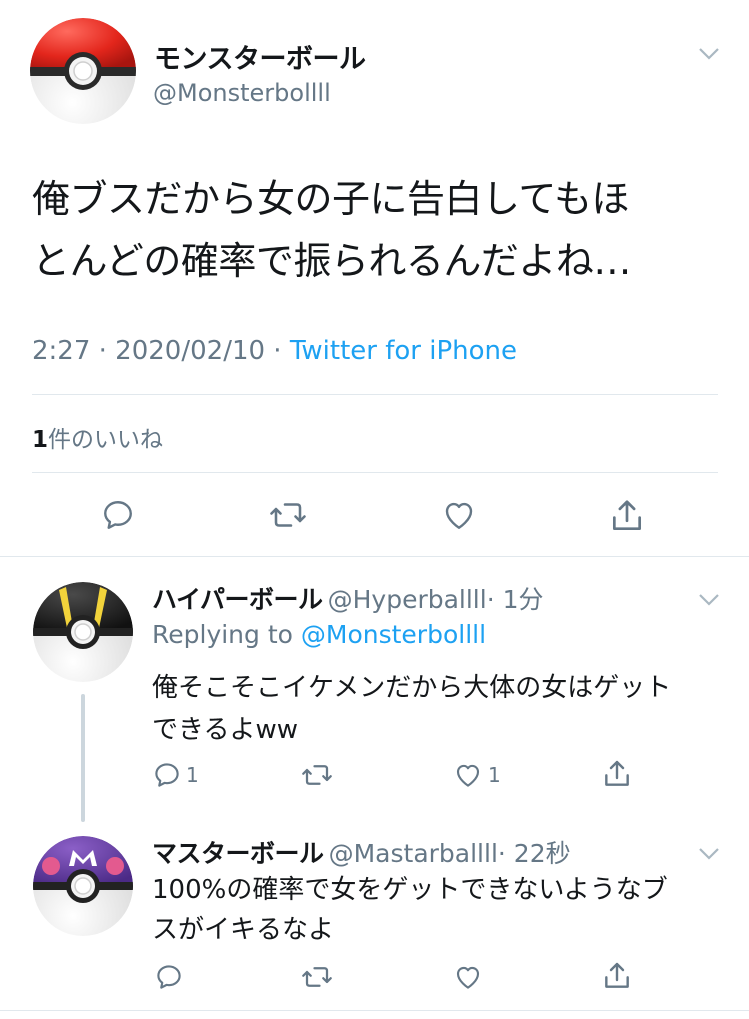 The width and height of the screenshot is (749, 1019). Describe the element at coordinates (534, 853) in the screenshot. I see `reply2-time: · 22秒` at that location.